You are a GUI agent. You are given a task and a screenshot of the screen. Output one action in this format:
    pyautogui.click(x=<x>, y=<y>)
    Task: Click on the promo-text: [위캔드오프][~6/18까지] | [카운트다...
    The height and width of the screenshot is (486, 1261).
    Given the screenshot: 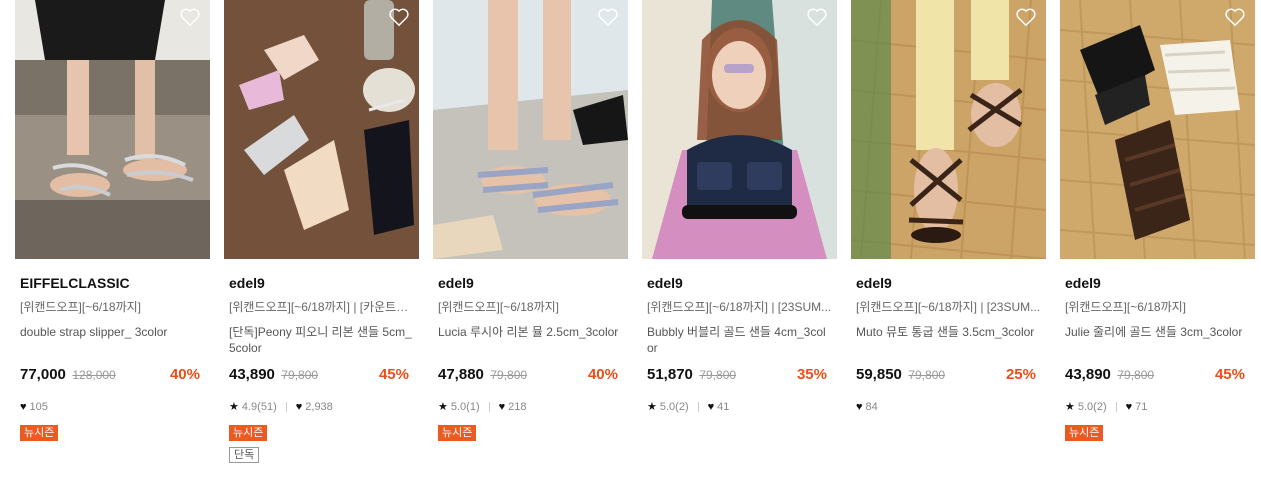 What is the action you would take?
    pyautogui.click(x=321, y=307)
    